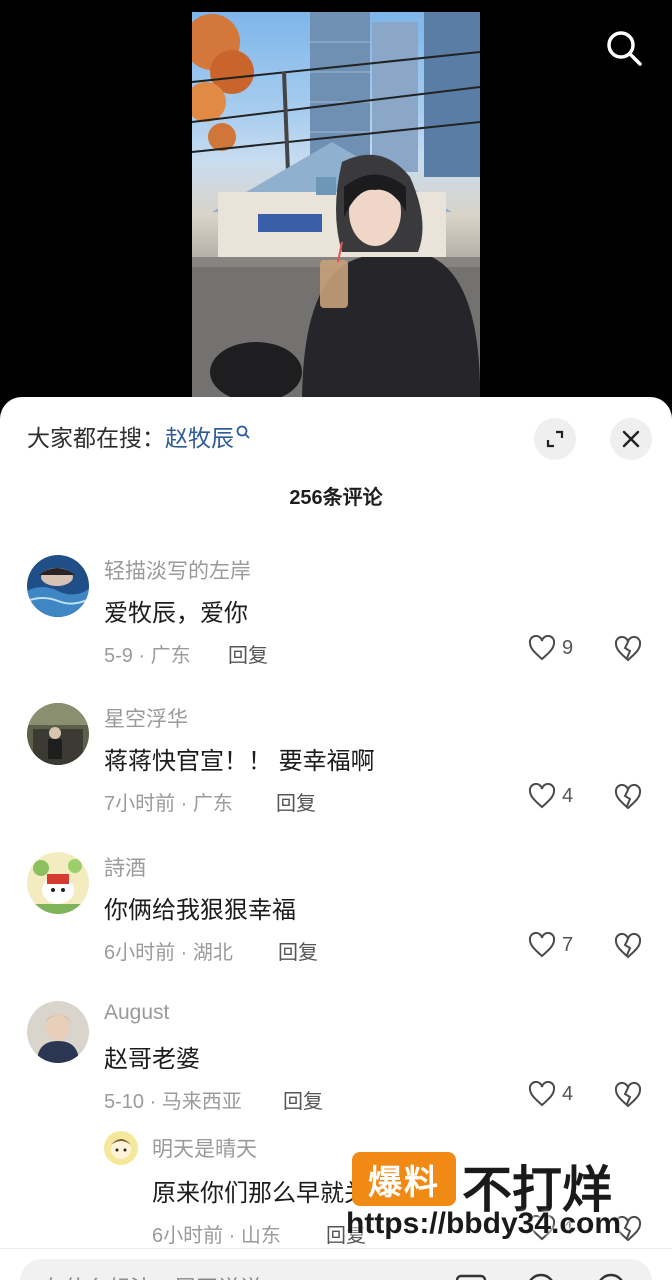 Image resolution: width=672 pixels, height=1280 pixels. What do you see at coordinates (176, 613) in the screenshot?
I see `comment-text: 爱牧辰，爱你` at bounding box center [176, 613].